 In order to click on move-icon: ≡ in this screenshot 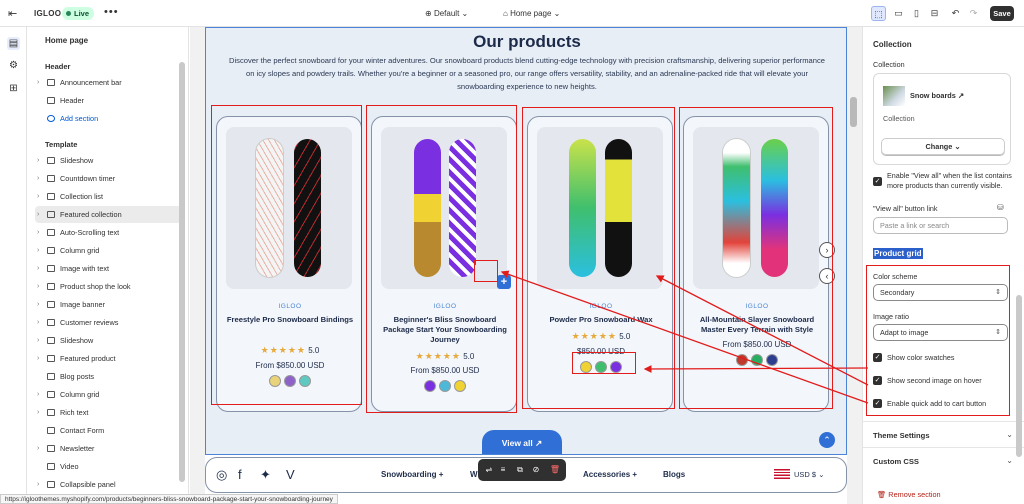, I will do `click(503, 470)`.